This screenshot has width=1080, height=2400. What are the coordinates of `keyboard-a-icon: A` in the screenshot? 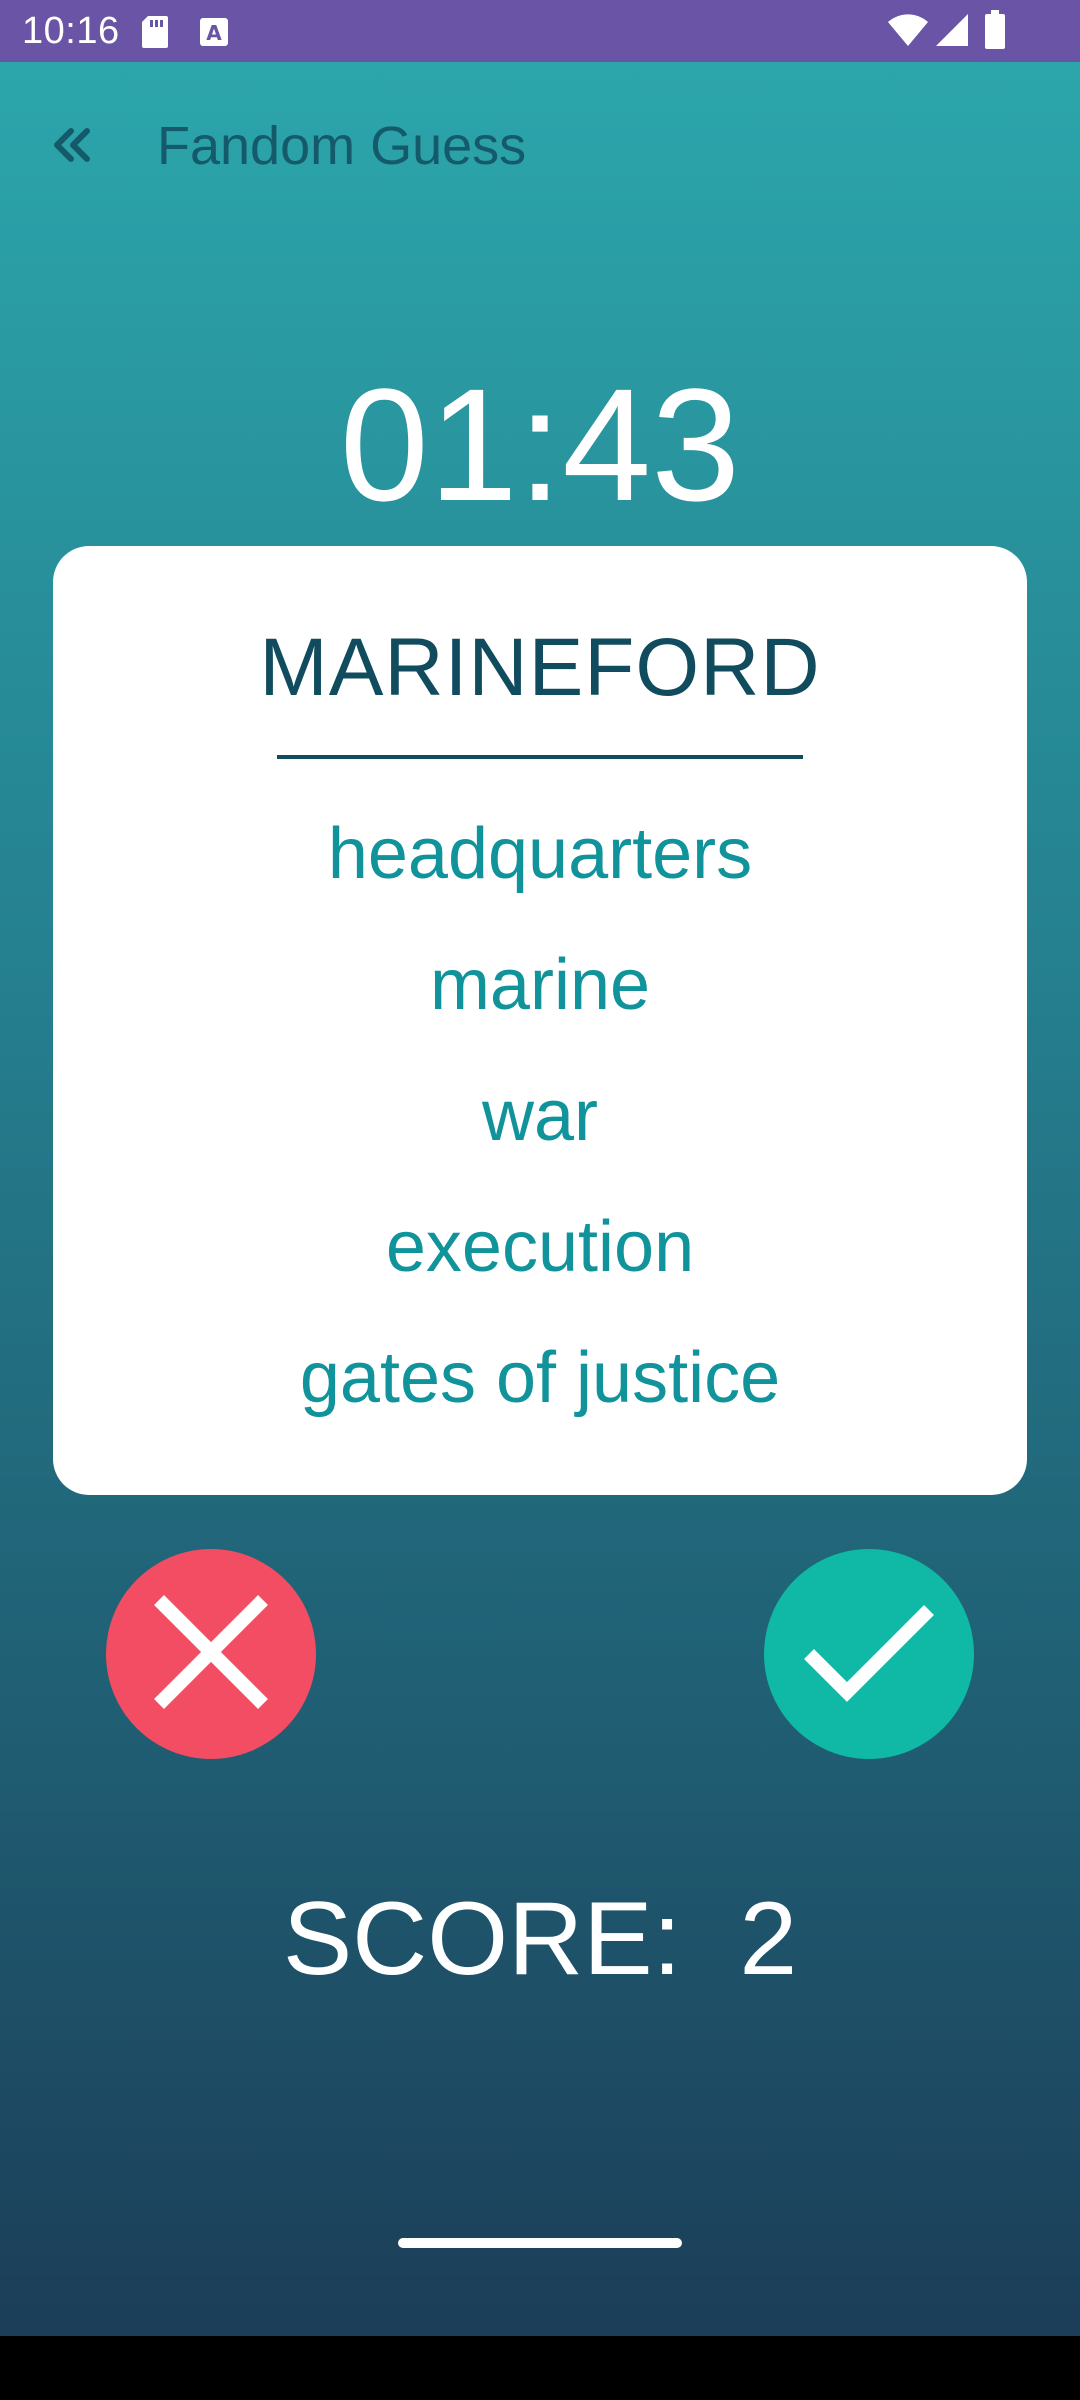 It's located at (214, 34).